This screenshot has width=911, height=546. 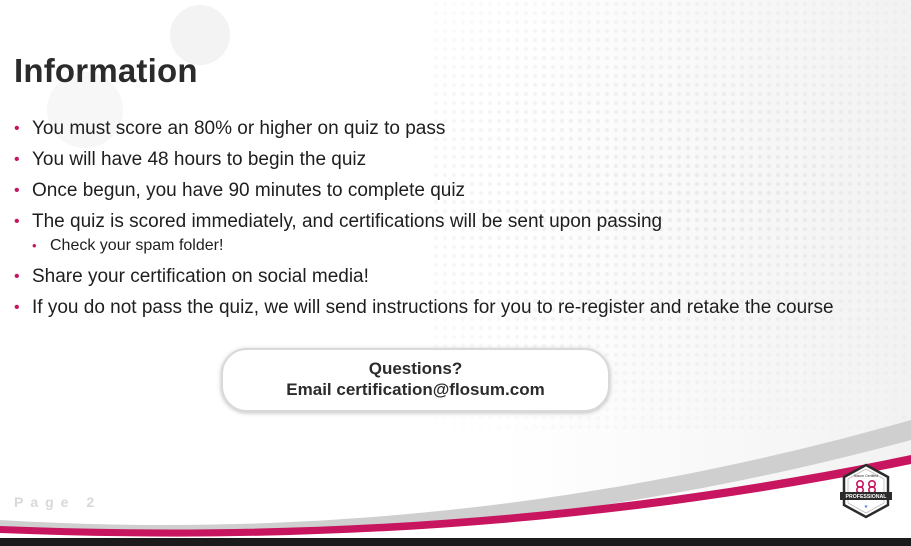 I want to click on sub-bullet-list: • Check your spam folder!, so click(x=433, y=246).